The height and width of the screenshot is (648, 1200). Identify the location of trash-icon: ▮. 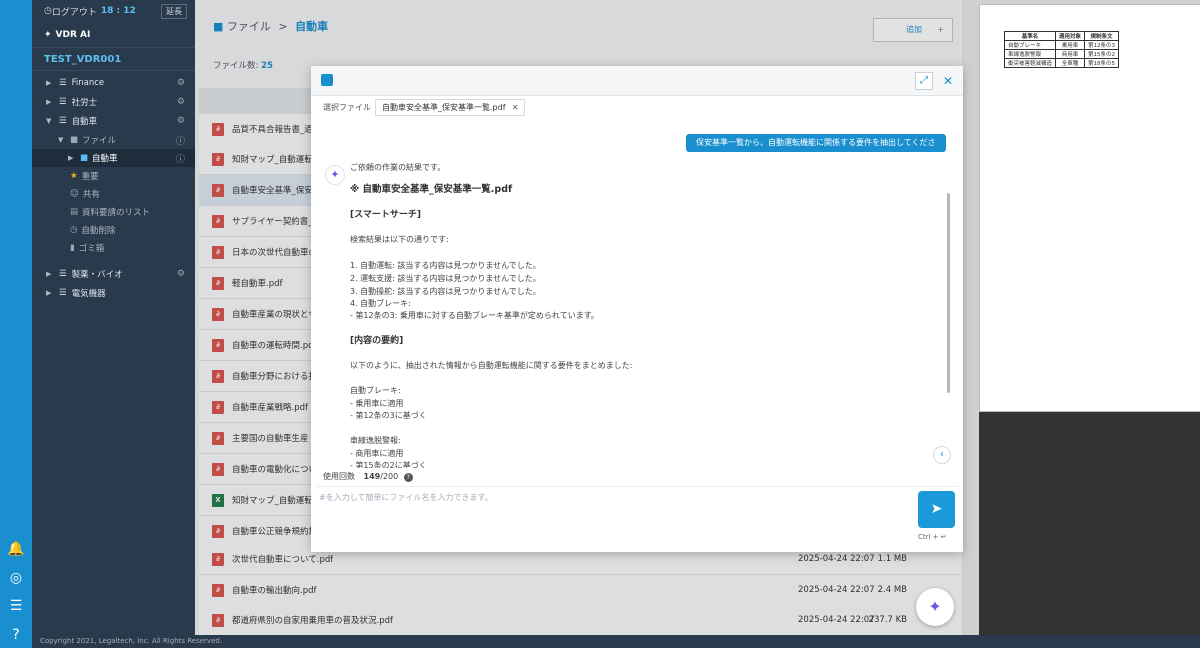
(72, 248).